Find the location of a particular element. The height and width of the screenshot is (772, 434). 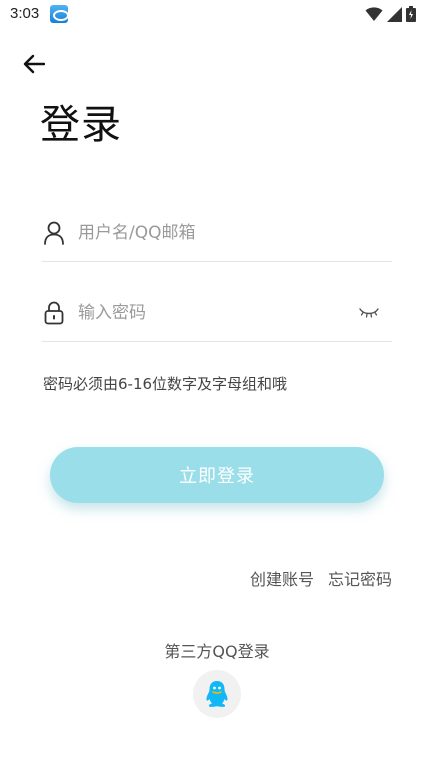

password-field is located at coordinates (217, 314).